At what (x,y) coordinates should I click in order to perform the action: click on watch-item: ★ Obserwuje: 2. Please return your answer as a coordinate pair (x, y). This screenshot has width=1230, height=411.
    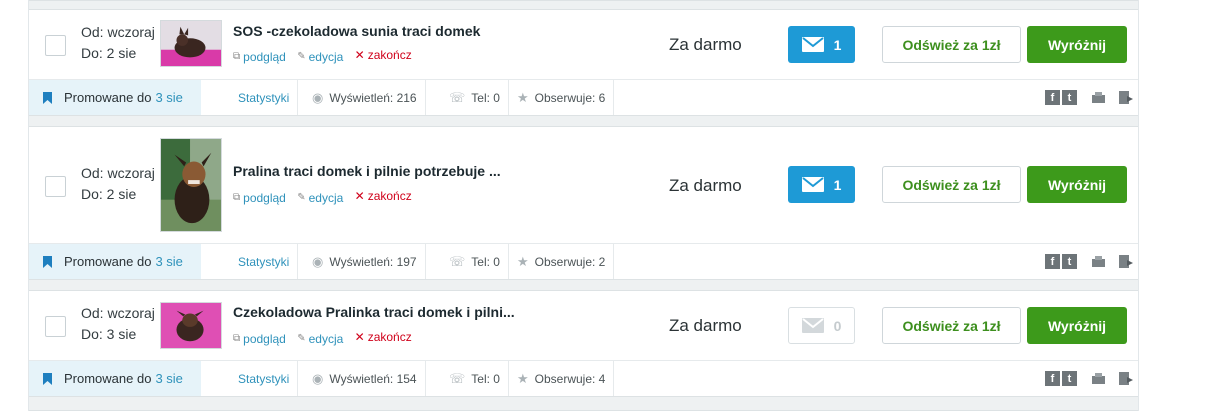
    Looking at the image, I should click on (566, 261).